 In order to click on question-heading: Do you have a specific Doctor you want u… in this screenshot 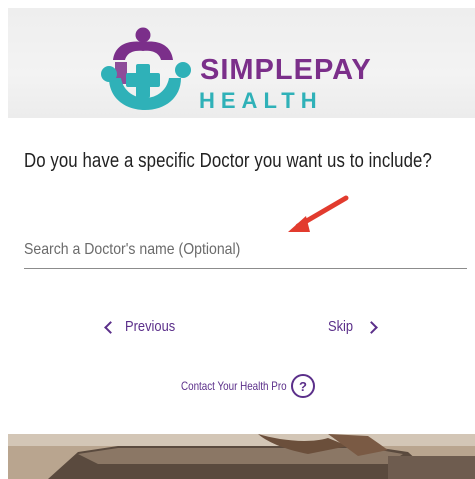, I will do `click(228, 161)`.